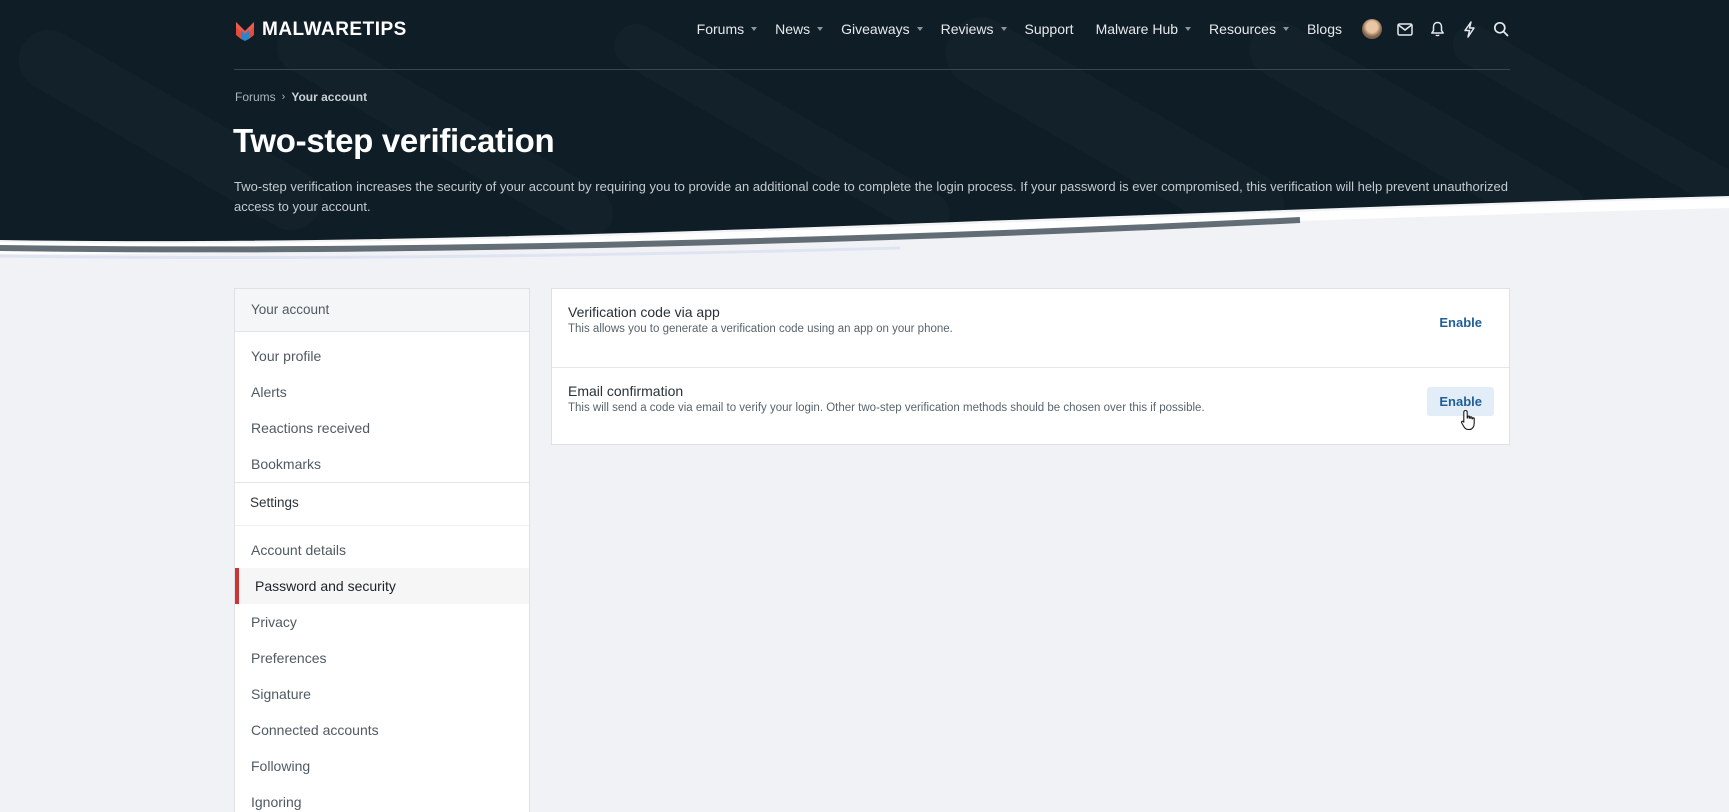  What do you see at coordinates (1460, 322) in the screenshot?
I see `enable-app-verification-button: Enable` at bounding box center [1460, 322].